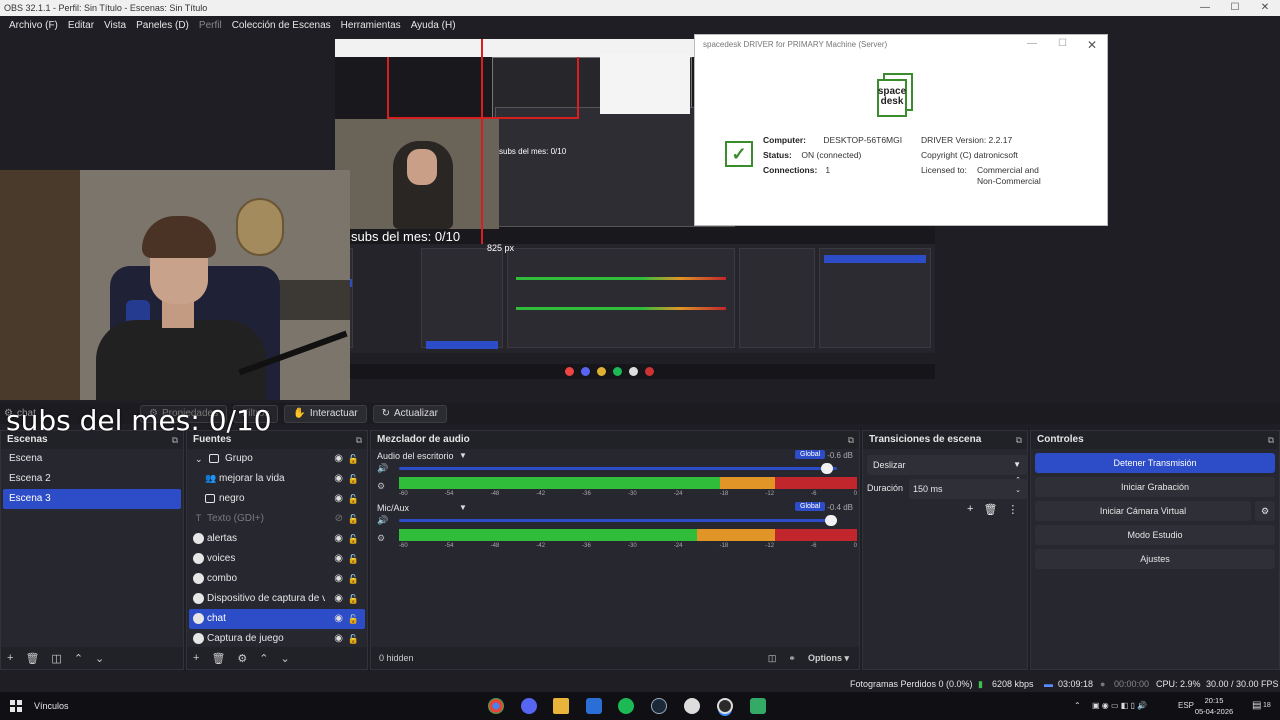 This screenshot has height=720, width=1280. Describe the element at coordinates (792, 658) in the screenshot. I see `link-icon: ⚭` at that location.